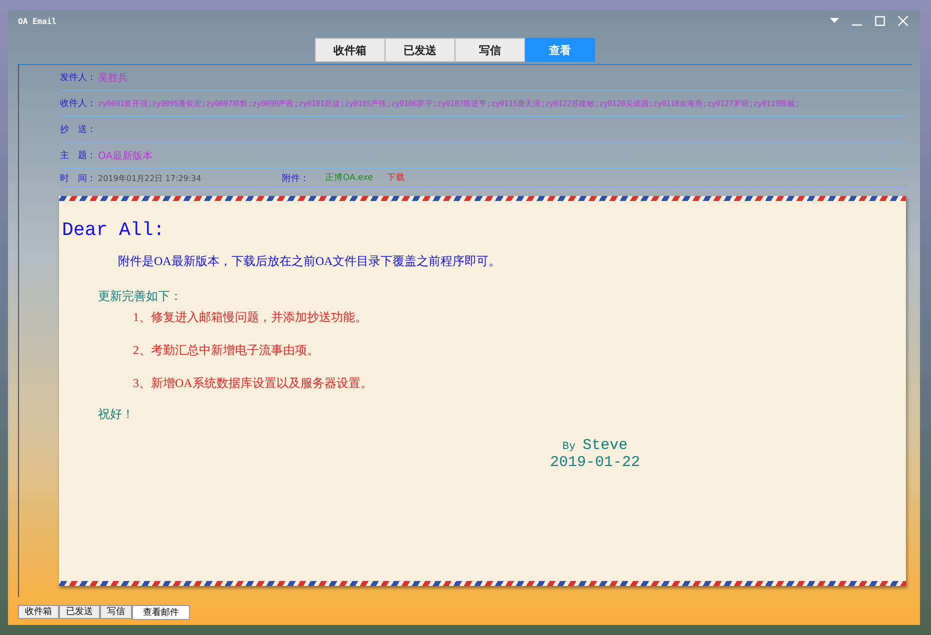 Image resolution: width=931 pixels, height=635 pixels. I want to click on list-item: 2、考勤汇总中新增电子流事由项。, so click(226, 350).